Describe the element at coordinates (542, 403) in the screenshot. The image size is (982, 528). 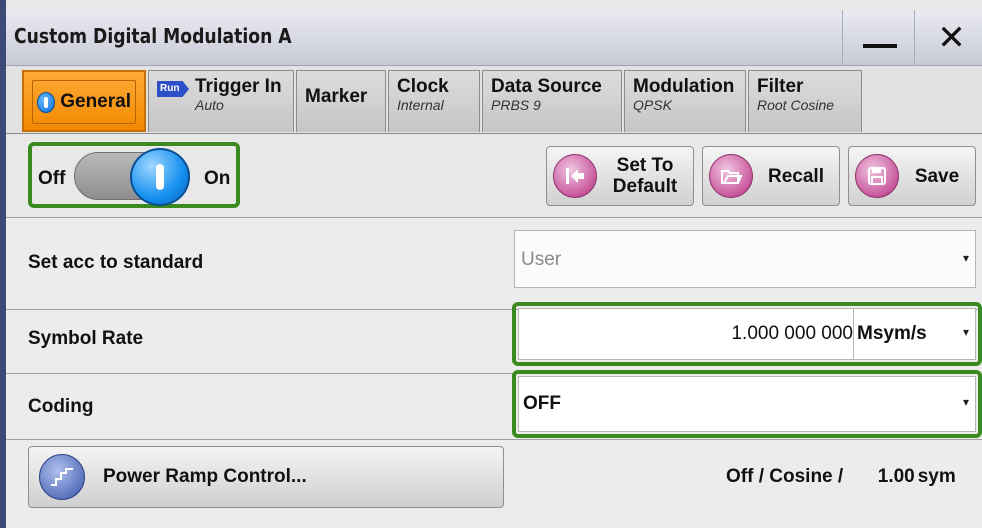
I see `coding-value: OFF` at that location.